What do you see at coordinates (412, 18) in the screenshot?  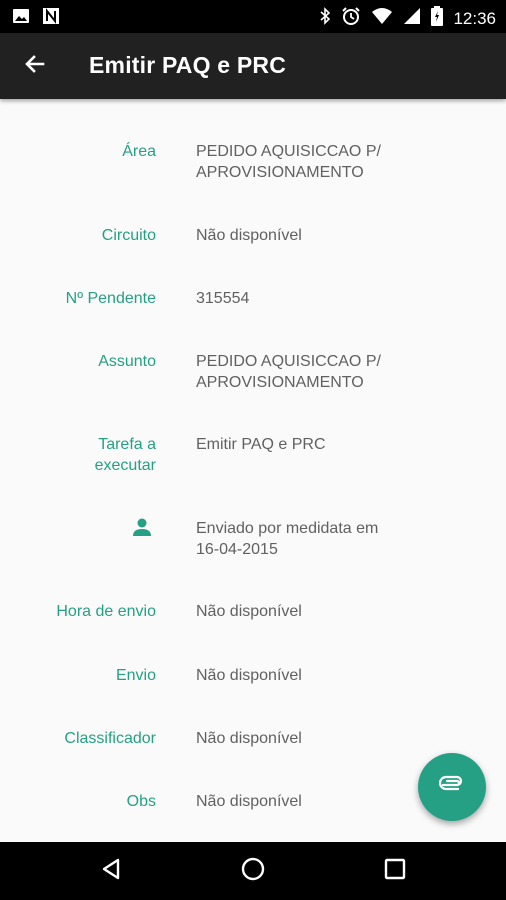 I see `cell-signal-icon` at bounding box center [412, 18].